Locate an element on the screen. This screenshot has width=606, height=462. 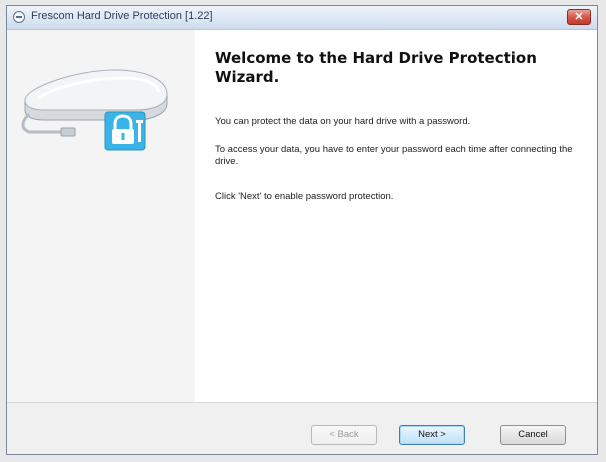
hard-drive-icon is located at coordinates (94, 110).